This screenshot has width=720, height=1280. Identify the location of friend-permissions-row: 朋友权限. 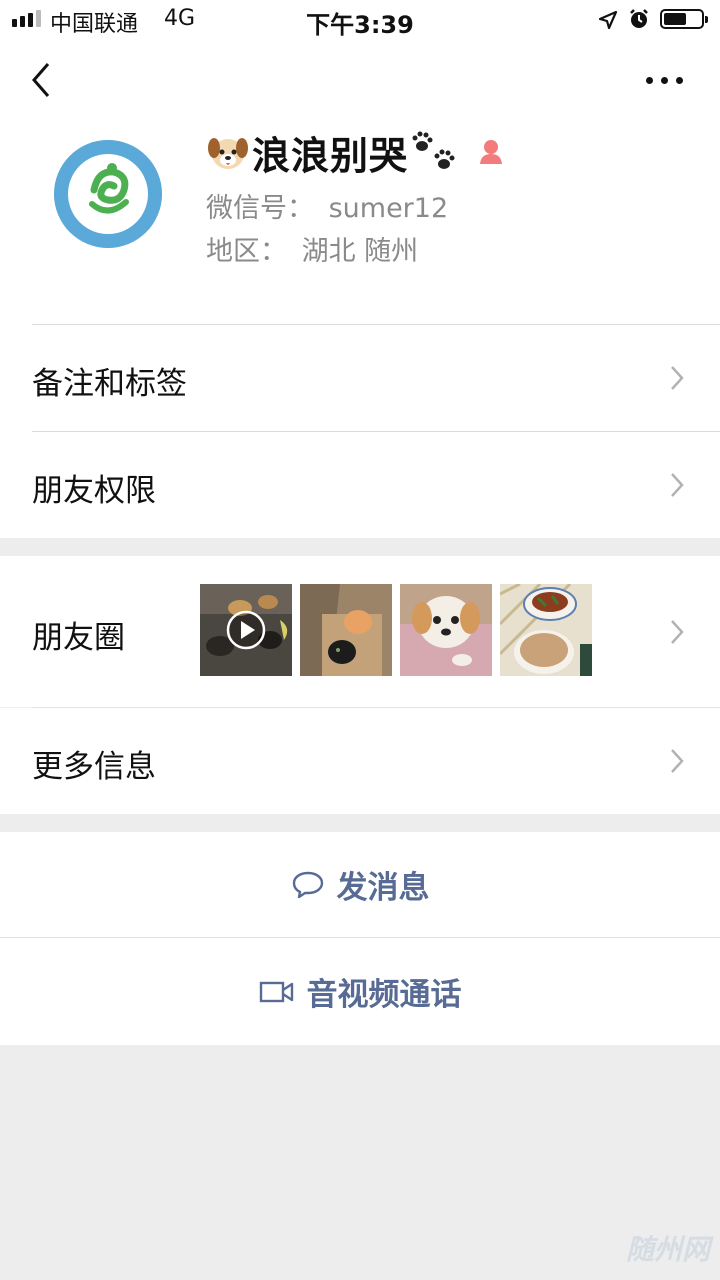
(360, 485).